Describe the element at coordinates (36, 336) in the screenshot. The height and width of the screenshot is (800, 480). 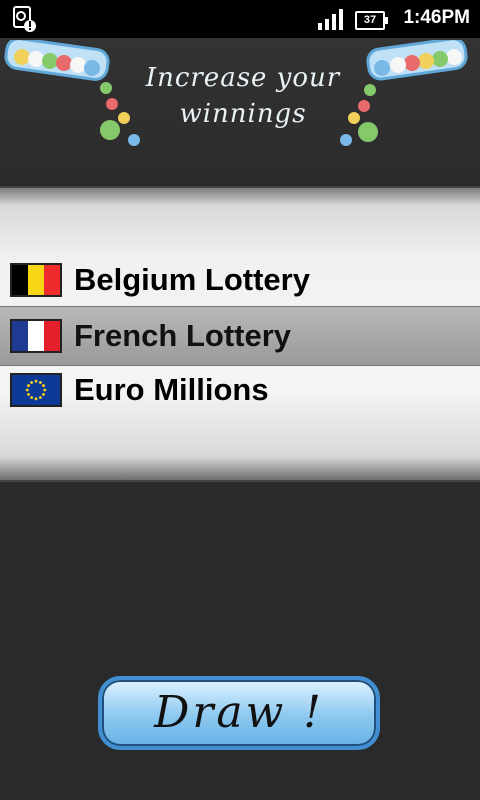
I see `france-flag-icon` at that location.